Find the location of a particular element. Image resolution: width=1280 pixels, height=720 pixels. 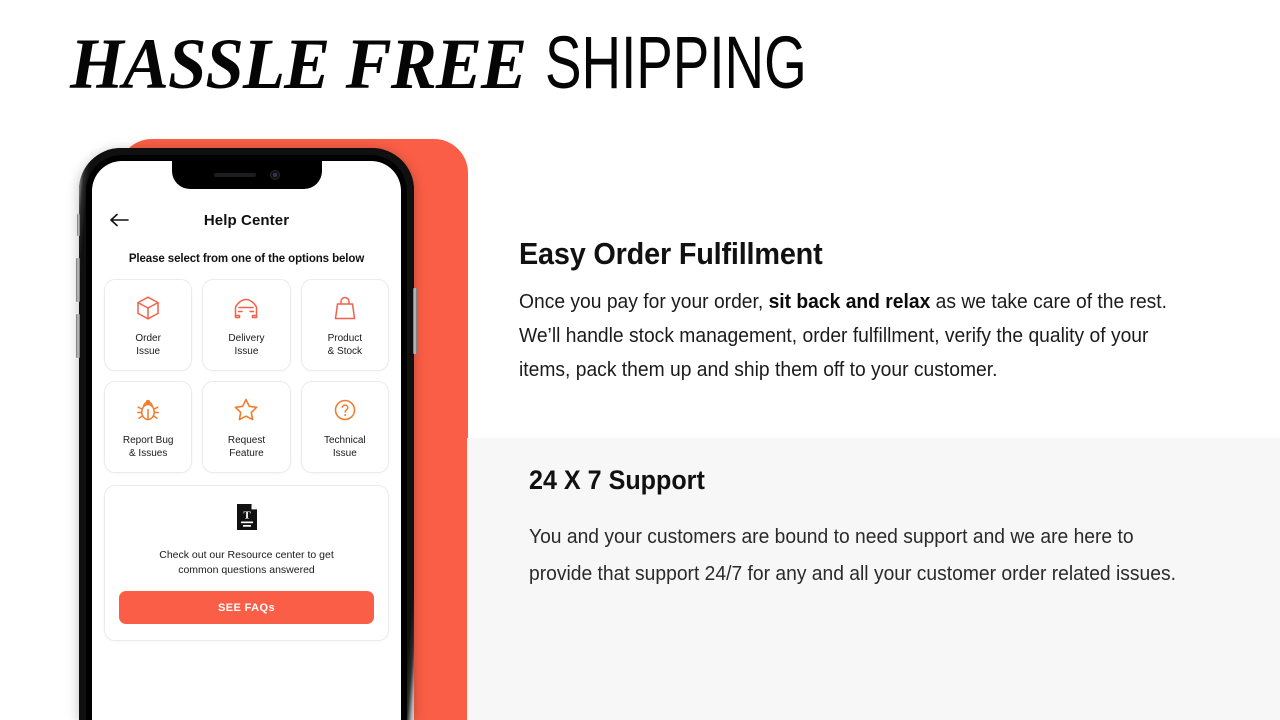

earpiece-speaker-icon is located at coordinates (234, 175).